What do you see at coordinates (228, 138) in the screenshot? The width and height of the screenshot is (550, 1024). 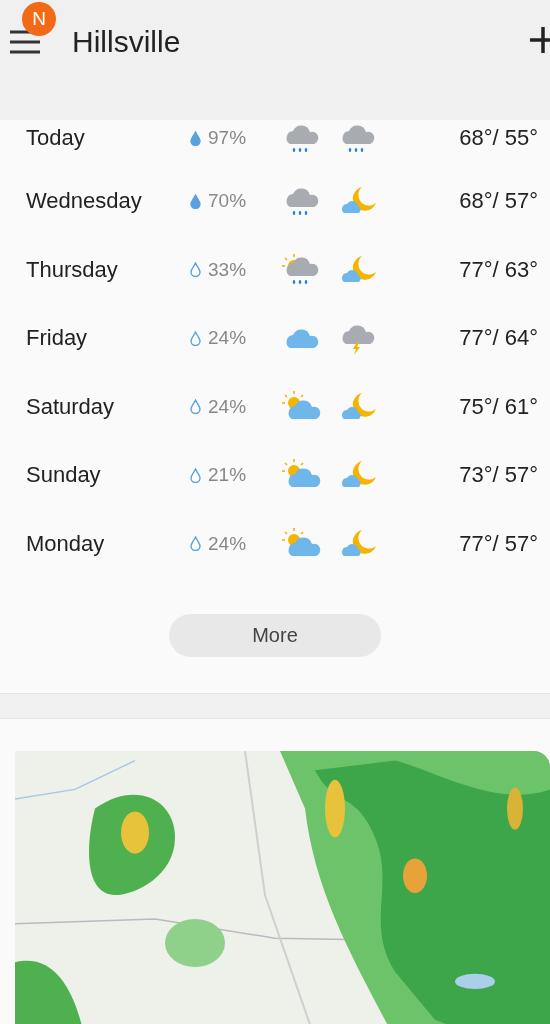 I see `precipitation-chance: 97%` at bounding box center [228, 138].